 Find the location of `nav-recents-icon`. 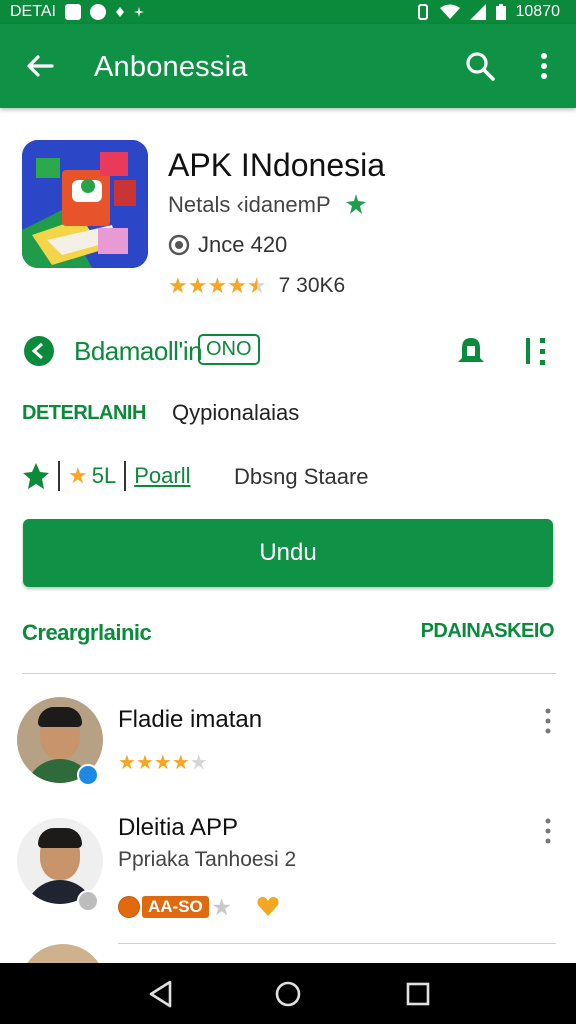

nav-recents-icon is located at coordinates (418, 994).